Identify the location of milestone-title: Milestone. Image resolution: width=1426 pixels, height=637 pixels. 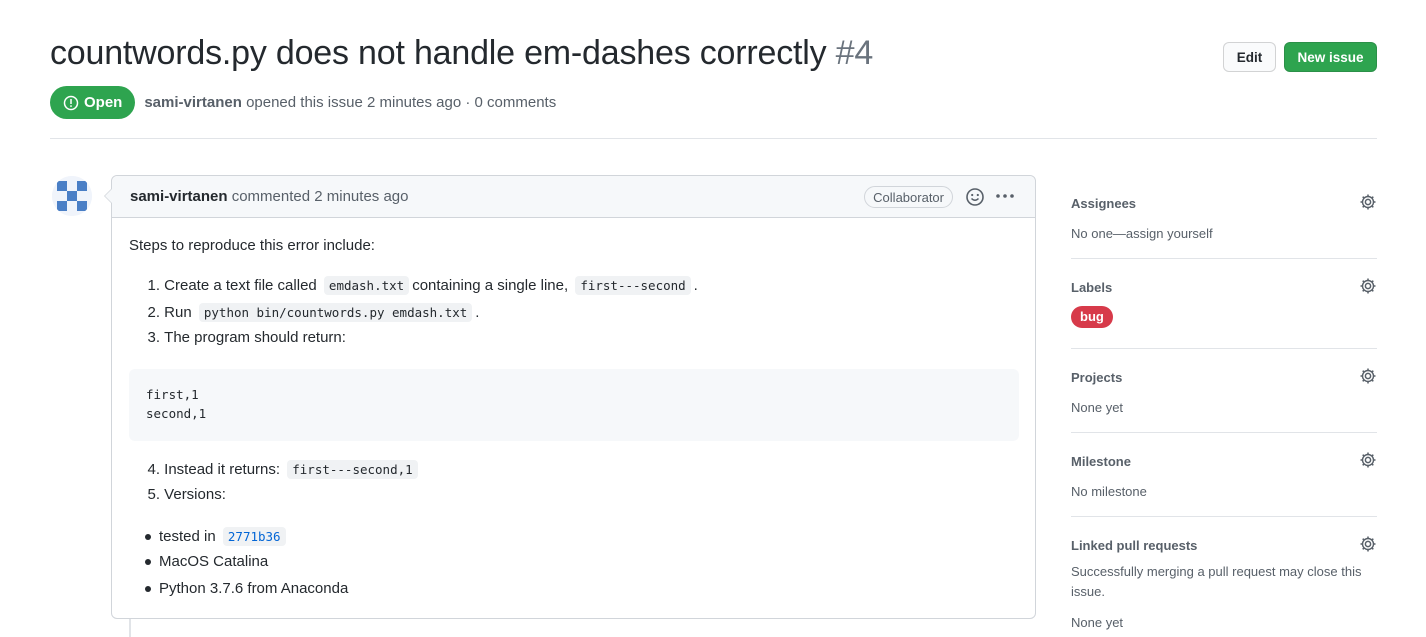
(1224, 461).